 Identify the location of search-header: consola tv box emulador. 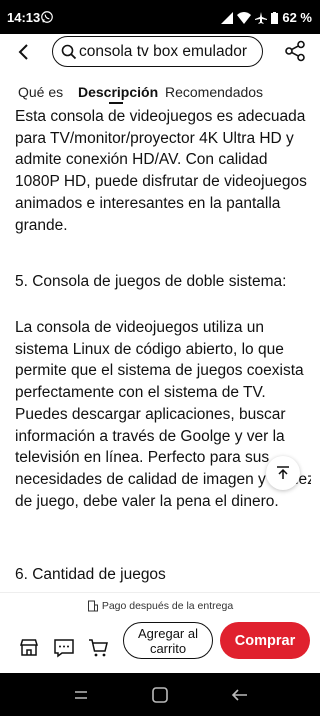
(160, 54).